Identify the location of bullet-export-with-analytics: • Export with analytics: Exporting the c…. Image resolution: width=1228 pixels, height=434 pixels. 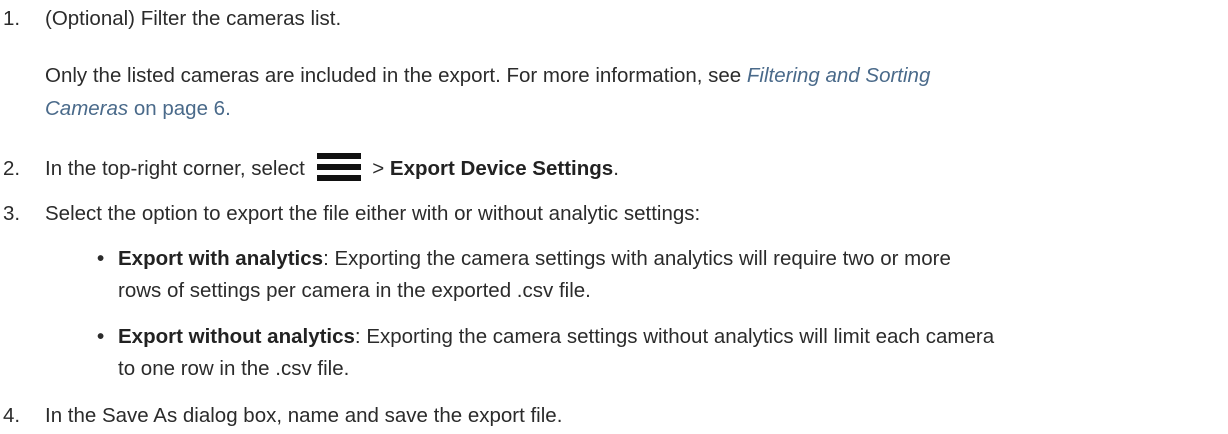
(657, 259).